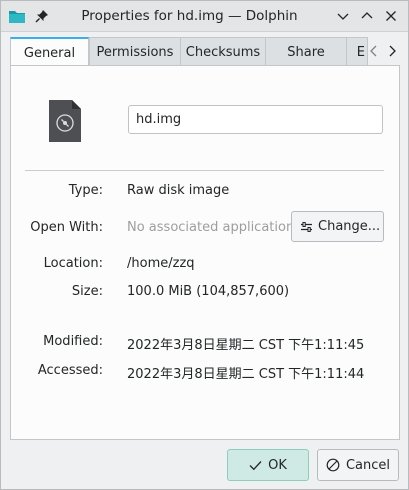  Describe the element at coordinates (161, 263) in the screenshot. I see `location-value: /home/zzq` at that location.